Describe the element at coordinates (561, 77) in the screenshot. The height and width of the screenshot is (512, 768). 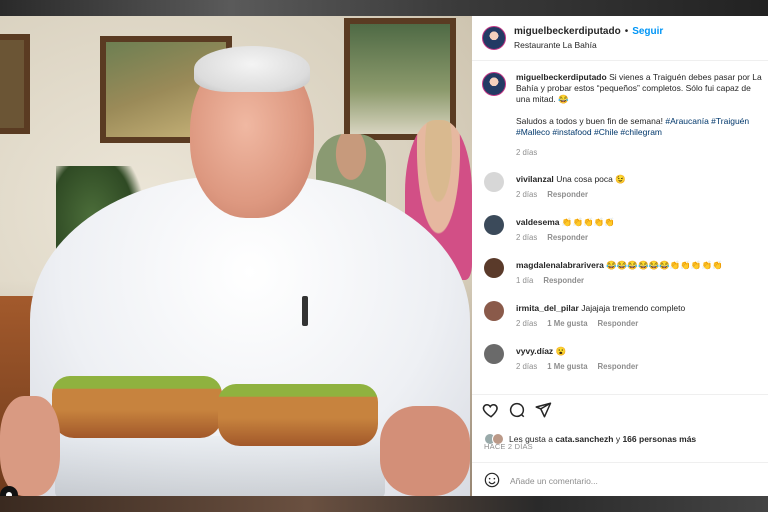
I see `caption-username: miguelbeckerdiputado` at that location.